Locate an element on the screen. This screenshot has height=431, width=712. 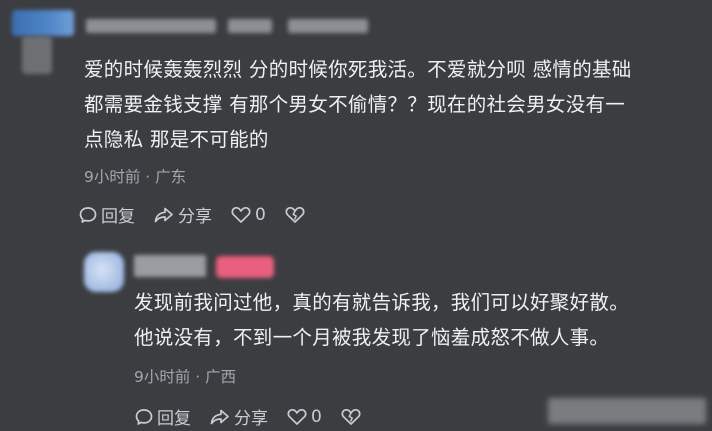
comment-body-line: 他说没有，不到一个月被我发现了恼羞成怒不做人事。 is located at coordinates (372, 337).